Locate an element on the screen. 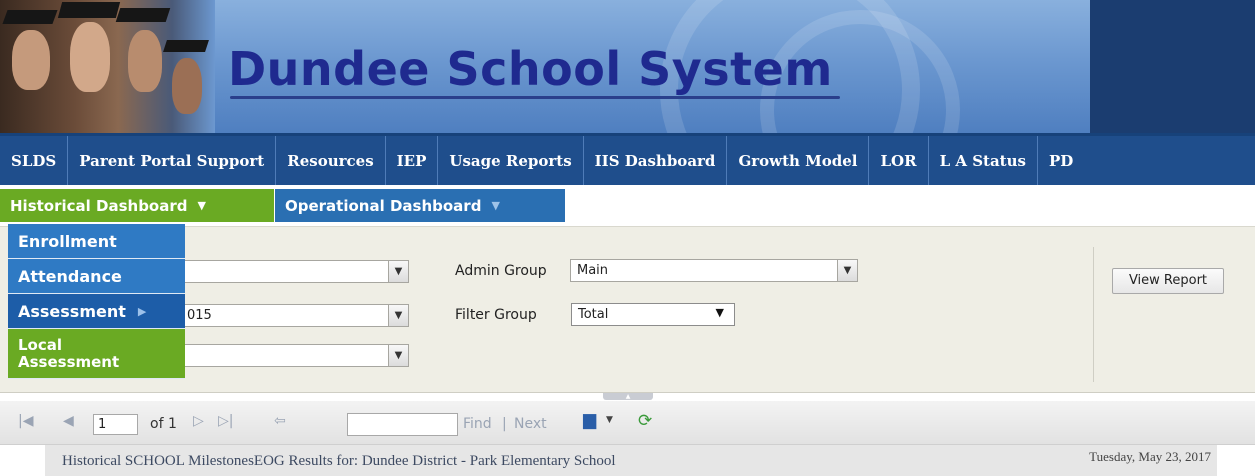  tab-operational-dashboard: Operational Dashboard ▼ is located at coordinates (420, 205).